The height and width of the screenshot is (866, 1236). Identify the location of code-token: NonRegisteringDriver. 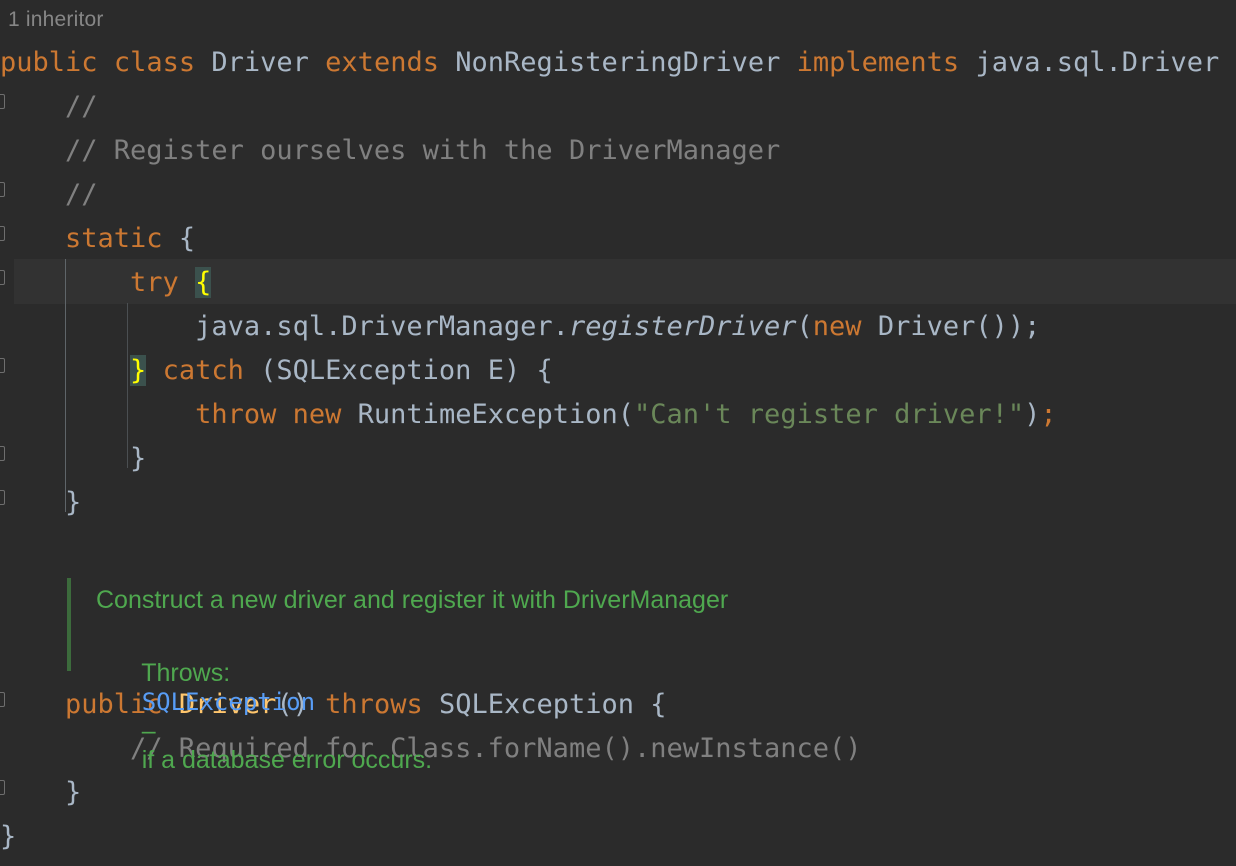
(618, 62).